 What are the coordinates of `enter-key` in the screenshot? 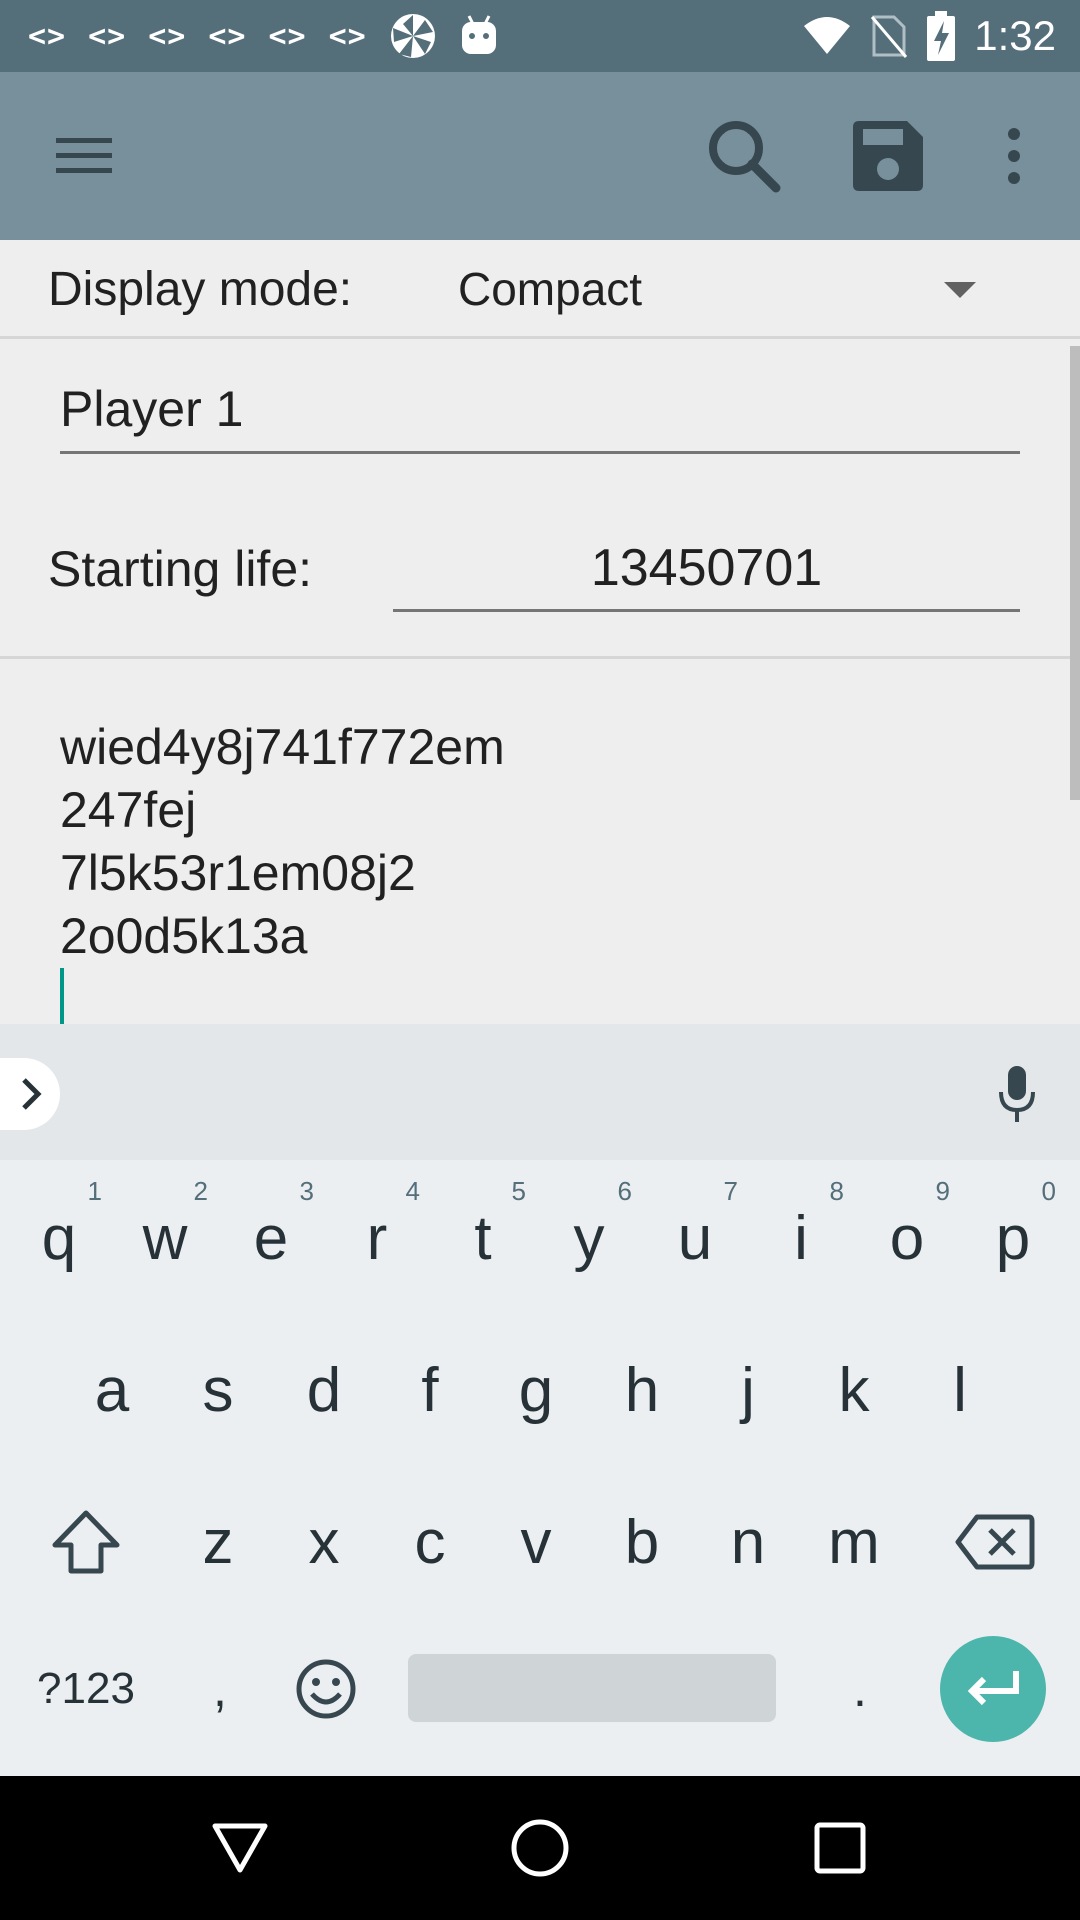 It's located at (993, 1689).